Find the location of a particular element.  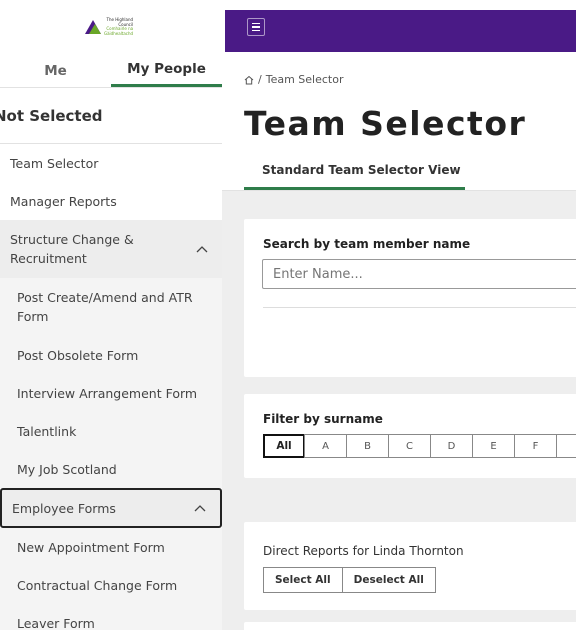

top-bar is located at coordinates (400, 31).